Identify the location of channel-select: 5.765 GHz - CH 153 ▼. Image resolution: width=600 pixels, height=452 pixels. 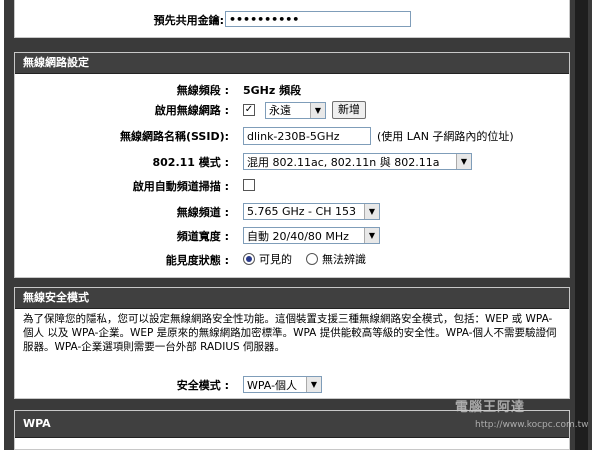
(311, 211).